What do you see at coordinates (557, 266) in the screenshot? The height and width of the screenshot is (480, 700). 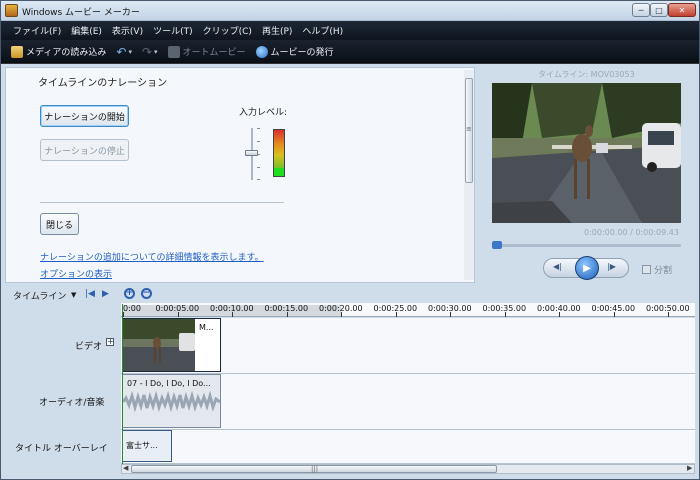 I see `previous-frame-icon: ◀|` at bounding box center [557, 266].